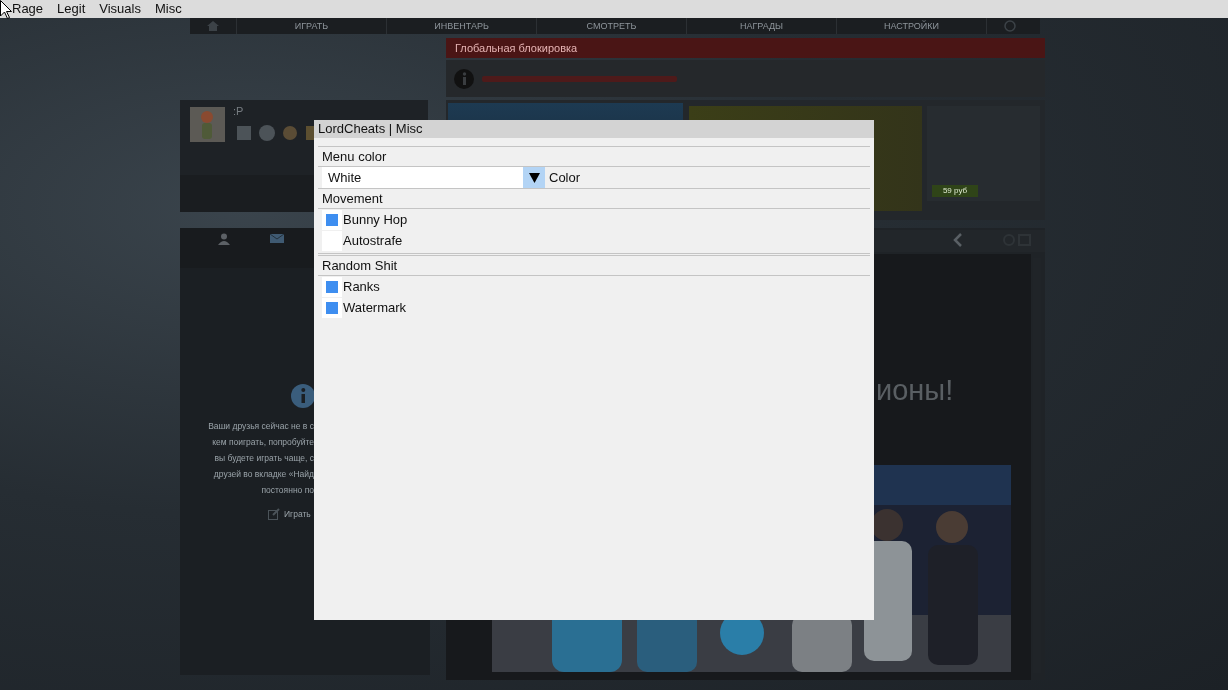 The height and width of the screenshot is (690, 1228). What do you see at coordinates (77, 9) in the screenshot?
I see `menu-item: Legit` at bounding box center [77, 9].